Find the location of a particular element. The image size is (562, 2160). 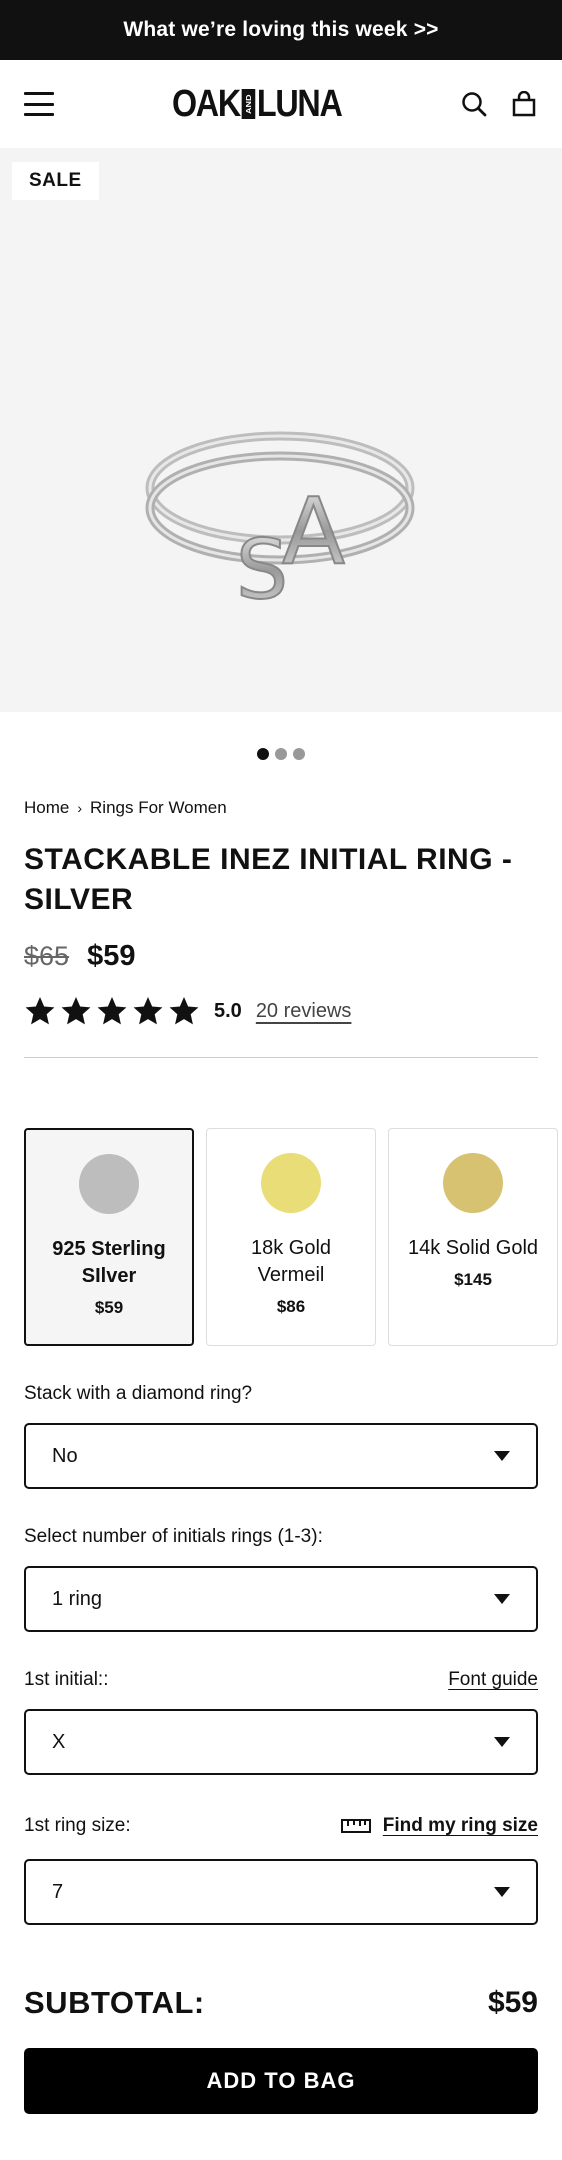

carousel-dots is located at coordinates (281, 754).